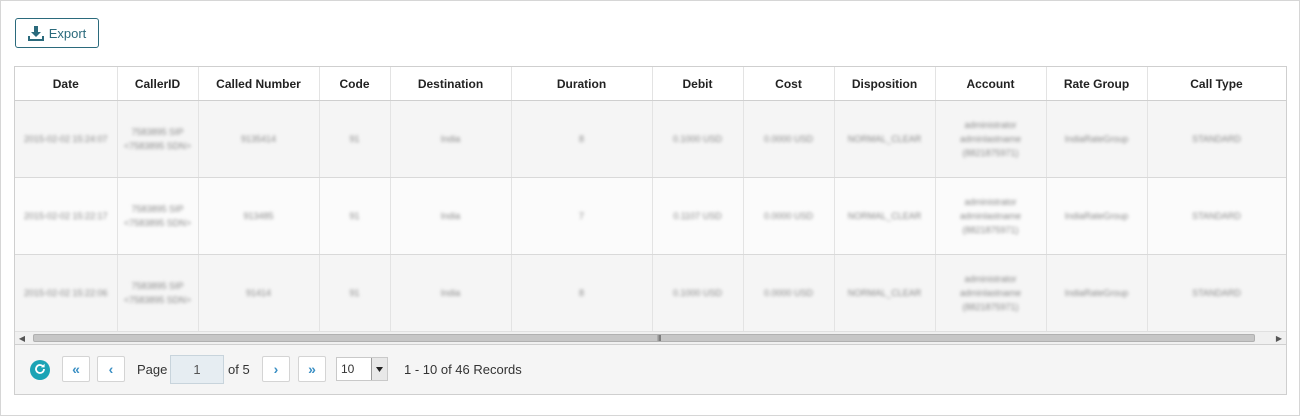  I want to click on cell-date: 2015-02-02 15:22:17, so click(66, 216).